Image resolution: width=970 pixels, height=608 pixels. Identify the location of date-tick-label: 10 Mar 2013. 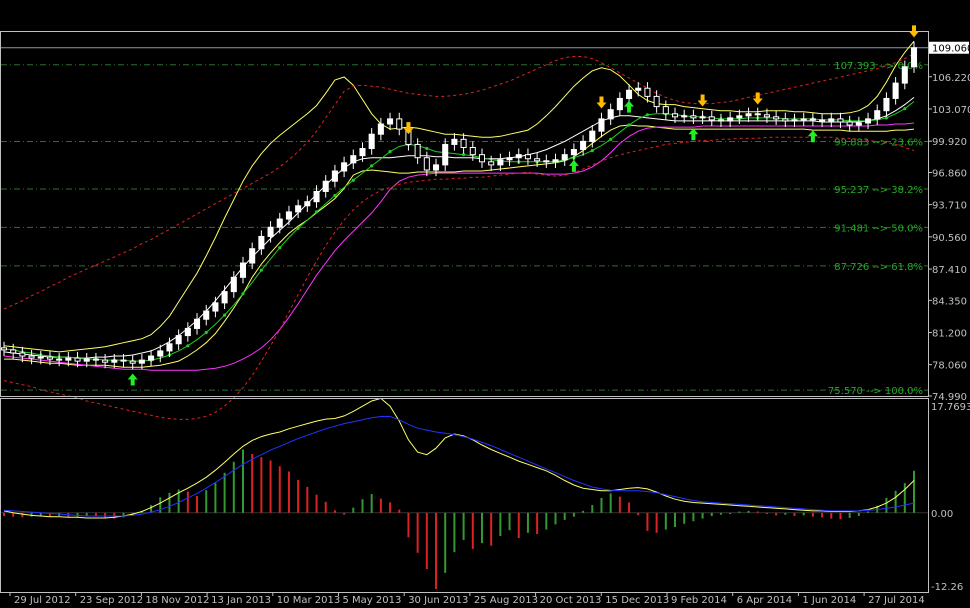
(308, 600).